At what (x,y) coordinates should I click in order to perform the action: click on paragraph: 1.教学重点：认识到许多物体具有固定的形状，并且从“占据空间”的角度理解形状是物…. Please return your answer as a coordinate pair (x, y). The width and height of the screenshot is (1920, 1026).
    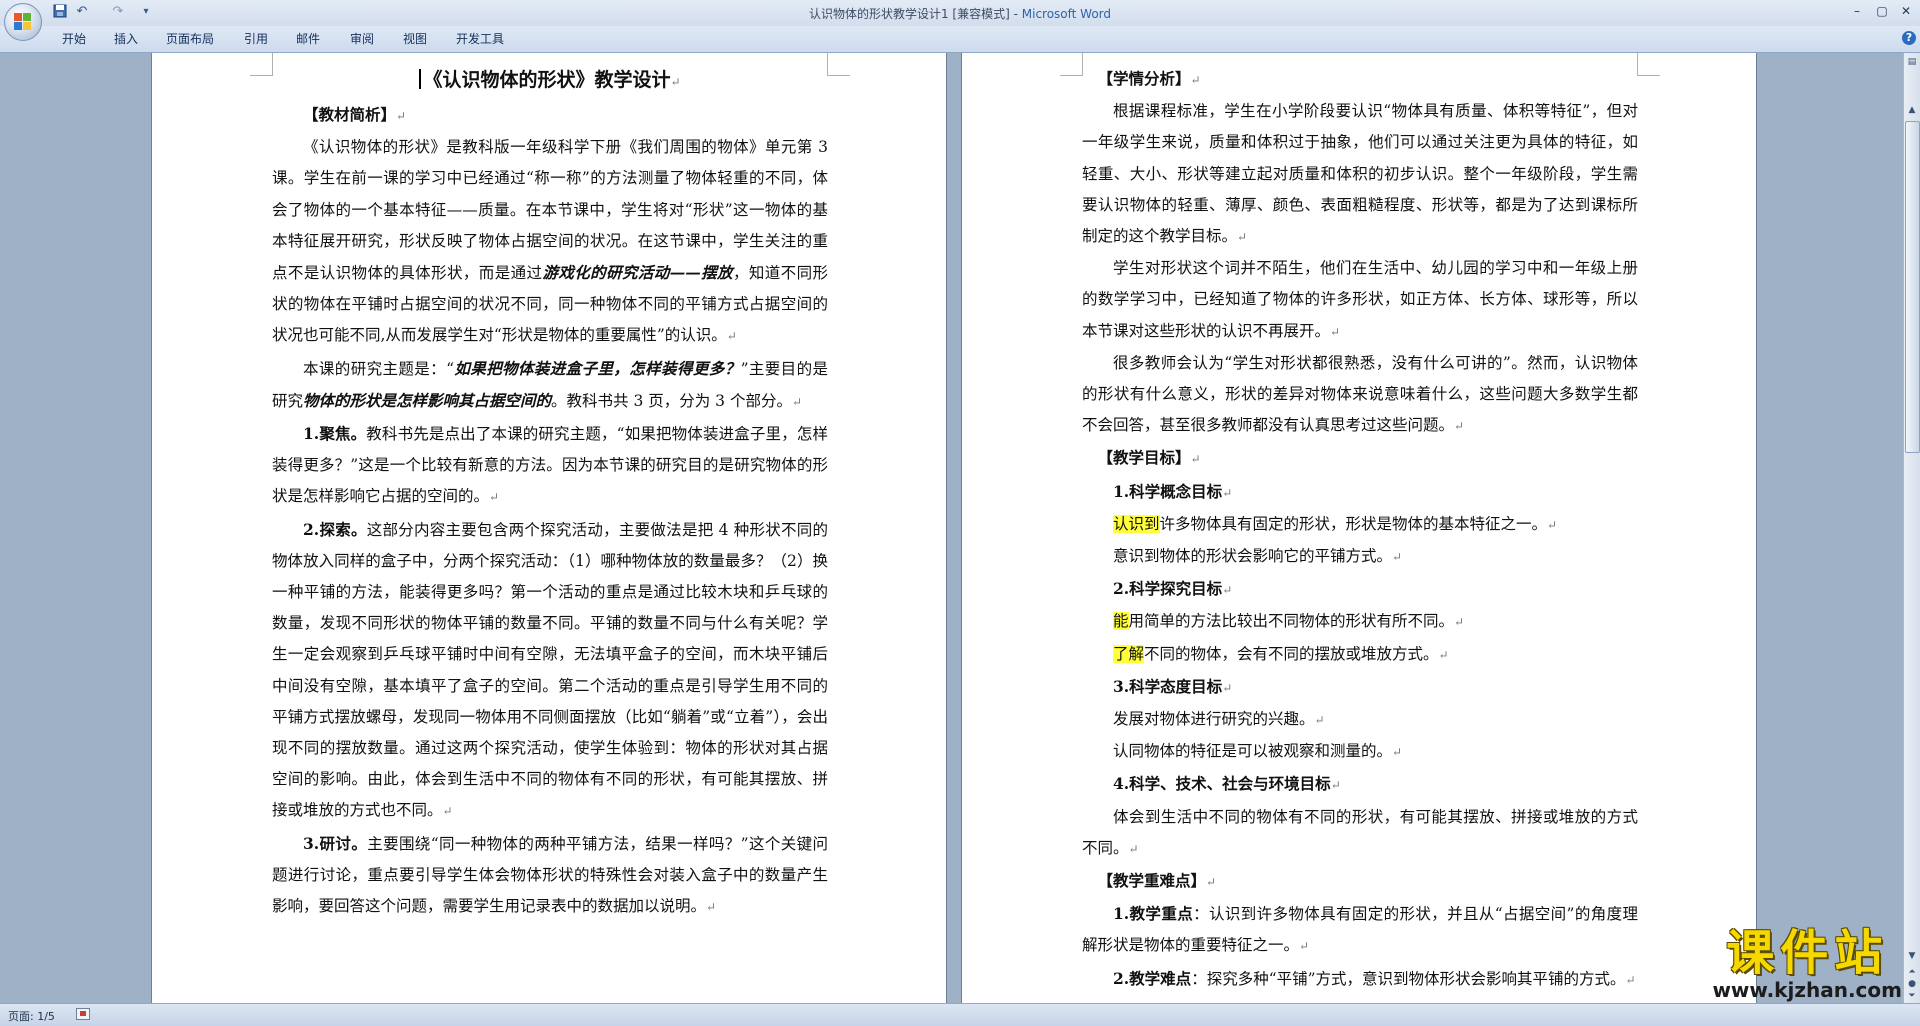
    Looking at the image, I should click on (1360, 929).